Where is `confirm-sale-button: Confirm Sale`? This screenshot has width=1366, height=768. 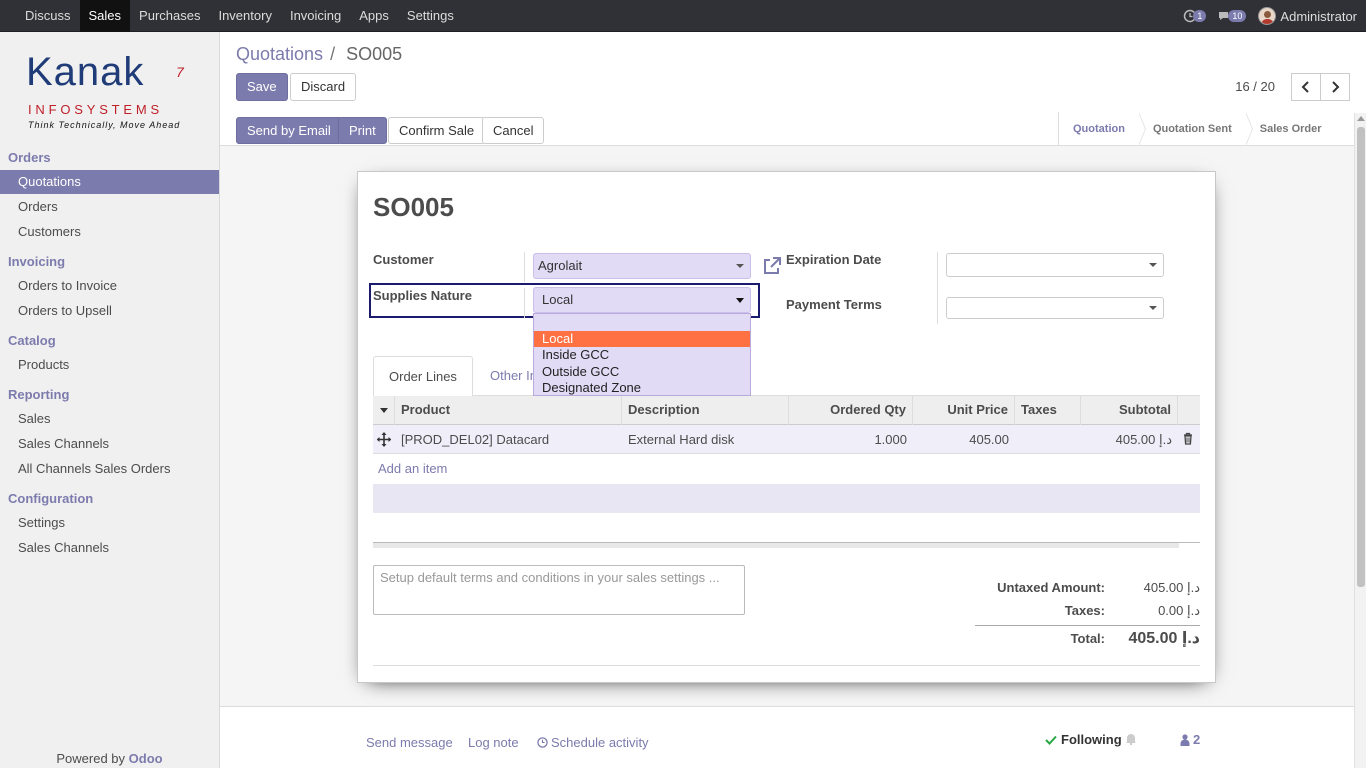
confirm-sale-button: Confirm Sale is located at coordinates (437, 130).